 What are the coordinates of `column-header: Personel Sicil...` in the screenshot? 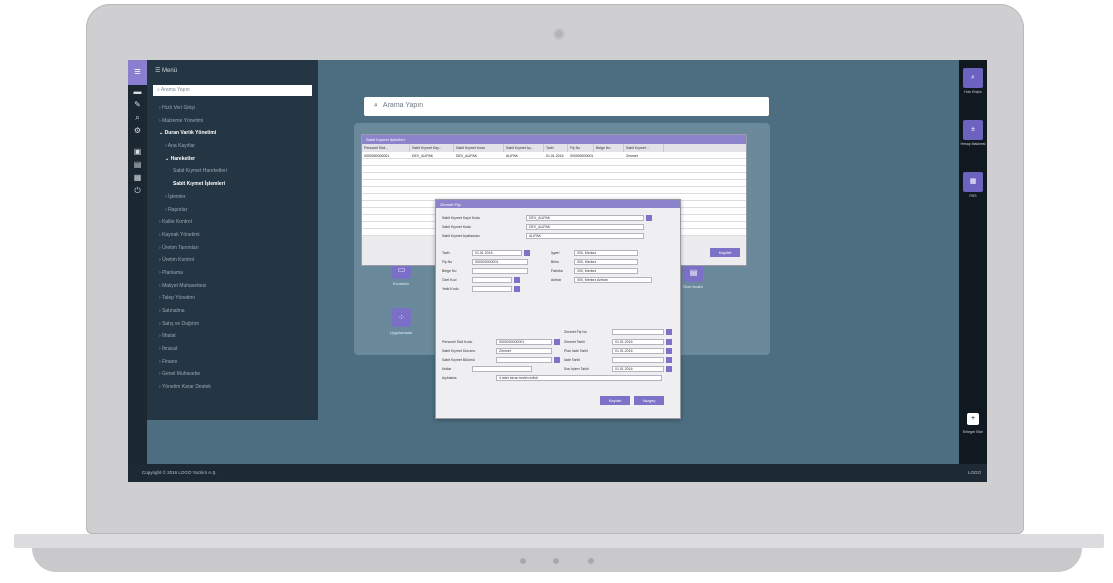 It's located at (386, 148).